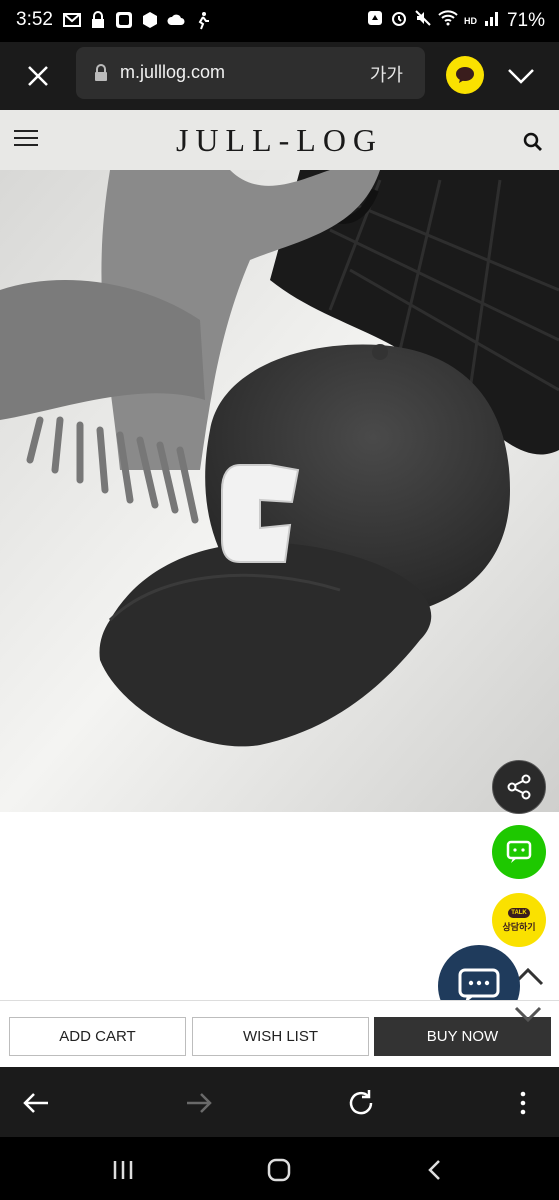 This screenshot has width=559, height=1200. I want to click on forward-arrow-icon, so click(199, 1103).